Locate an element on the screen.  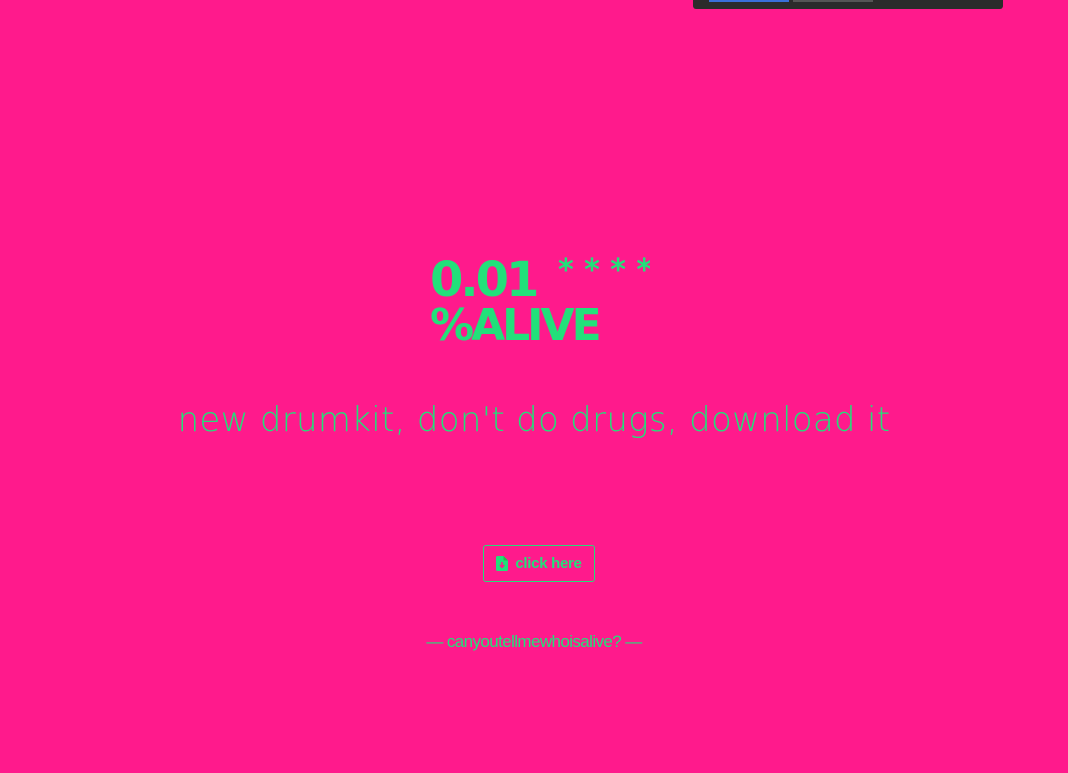
logo: 0.01 * * * * %ALIVE is located at coordinates (540, 298).